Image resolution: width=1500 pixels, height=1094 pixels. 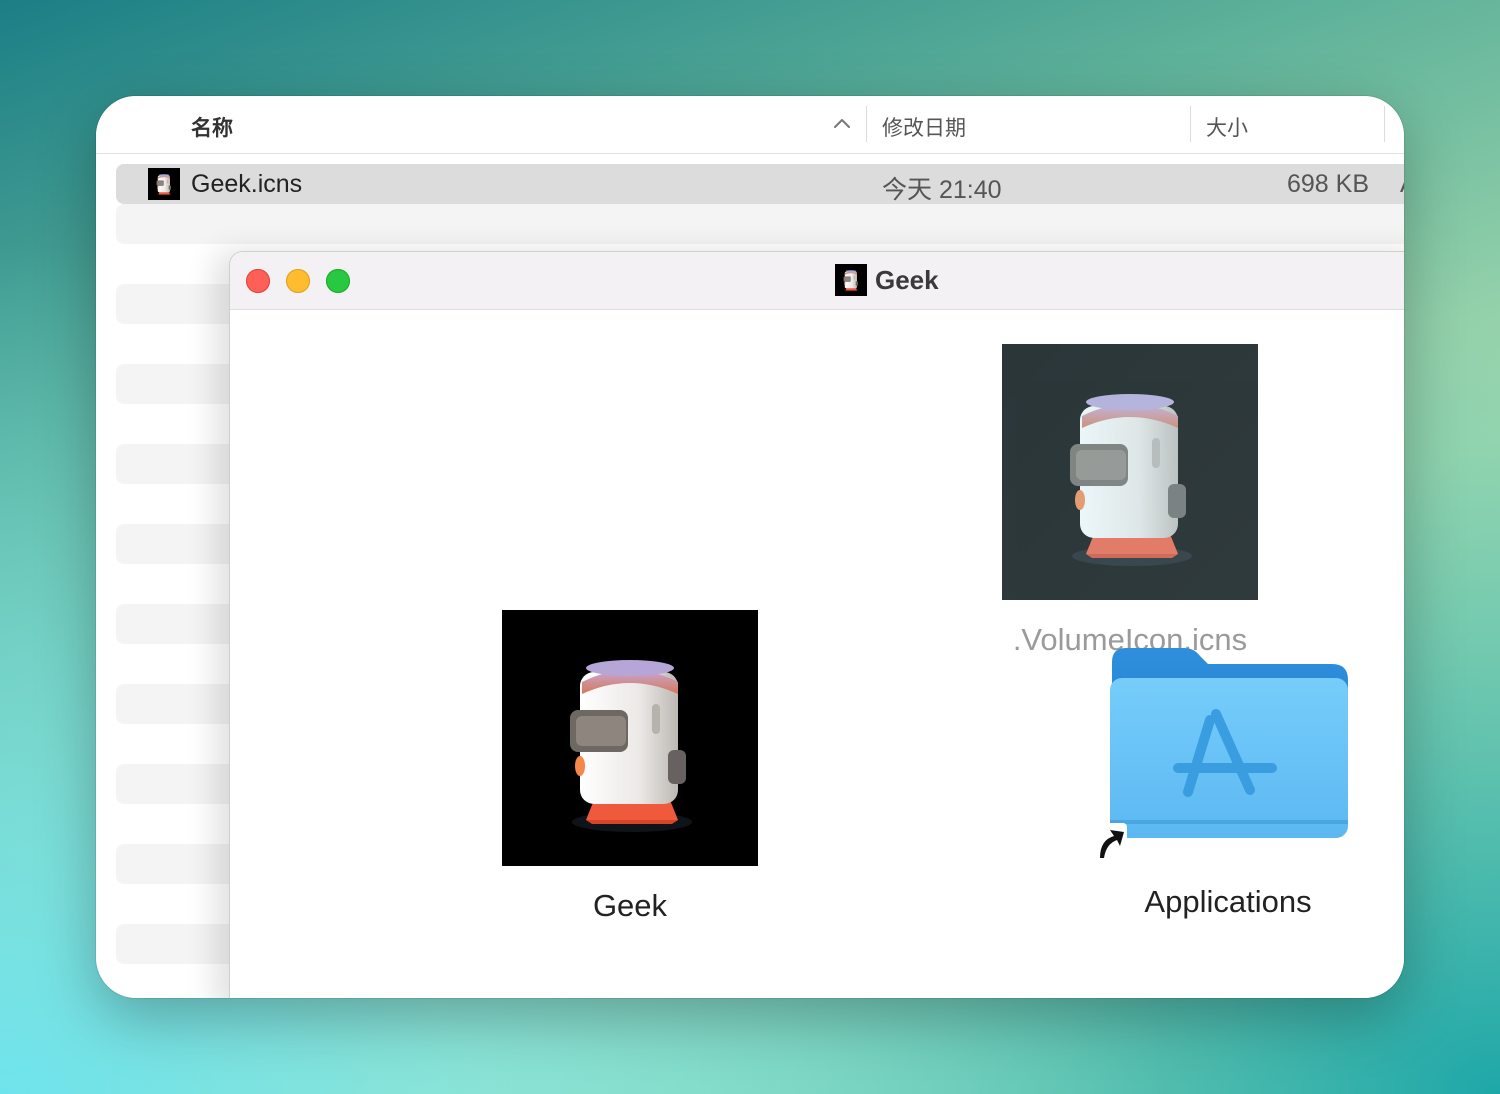 What do you see at coordinates (842, 124) in the screenshot?
I see `chevron-up-icon` at bounding box center [842, 124].